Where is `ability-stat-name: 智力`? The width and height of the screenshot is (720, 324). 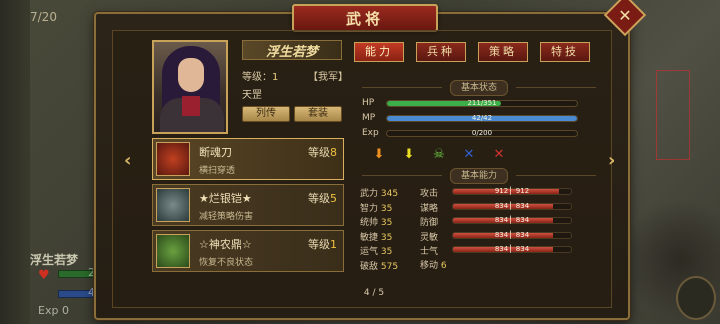 ability-stat-name: 智力 is located at coordinates (369, 208).